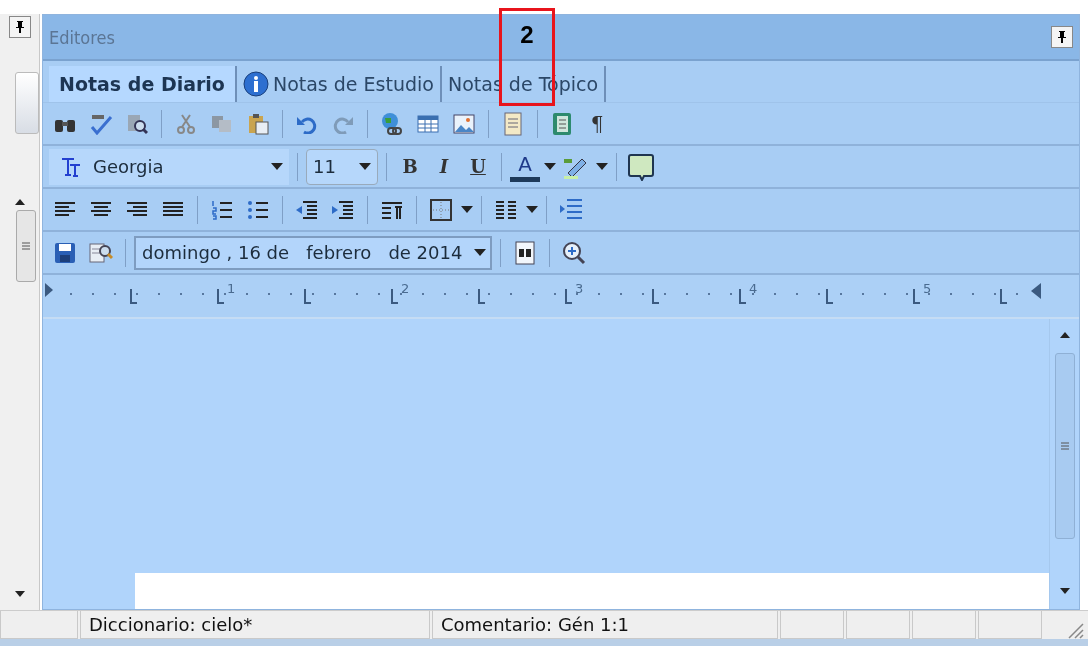 This screenshot has width=1088, height=653. What do you see at coordinates (597, 123) in the screenshot?
I see `paragraph-mark-button: ¶` at bounding box center [597, 123].